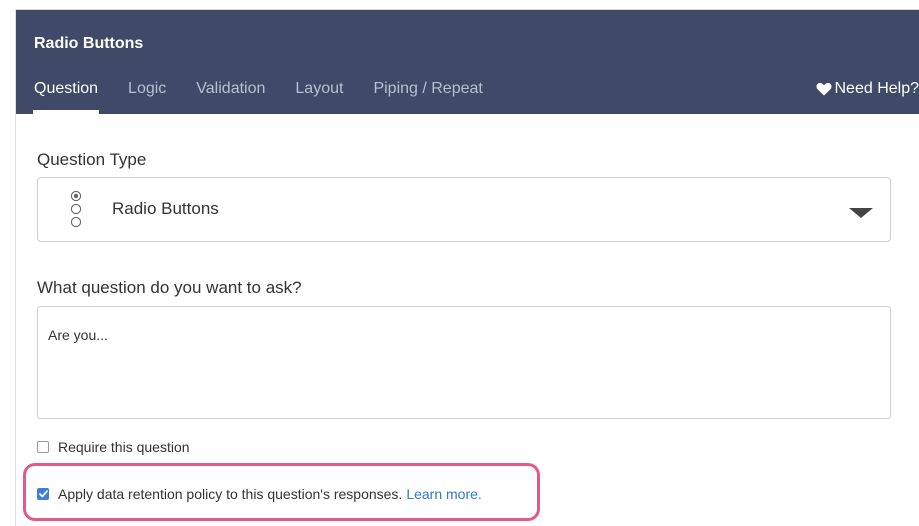  Describe the element at coordinates (169, 287) in the screenshot. I see `question-text-label: What question do you want to ask?` at that location.